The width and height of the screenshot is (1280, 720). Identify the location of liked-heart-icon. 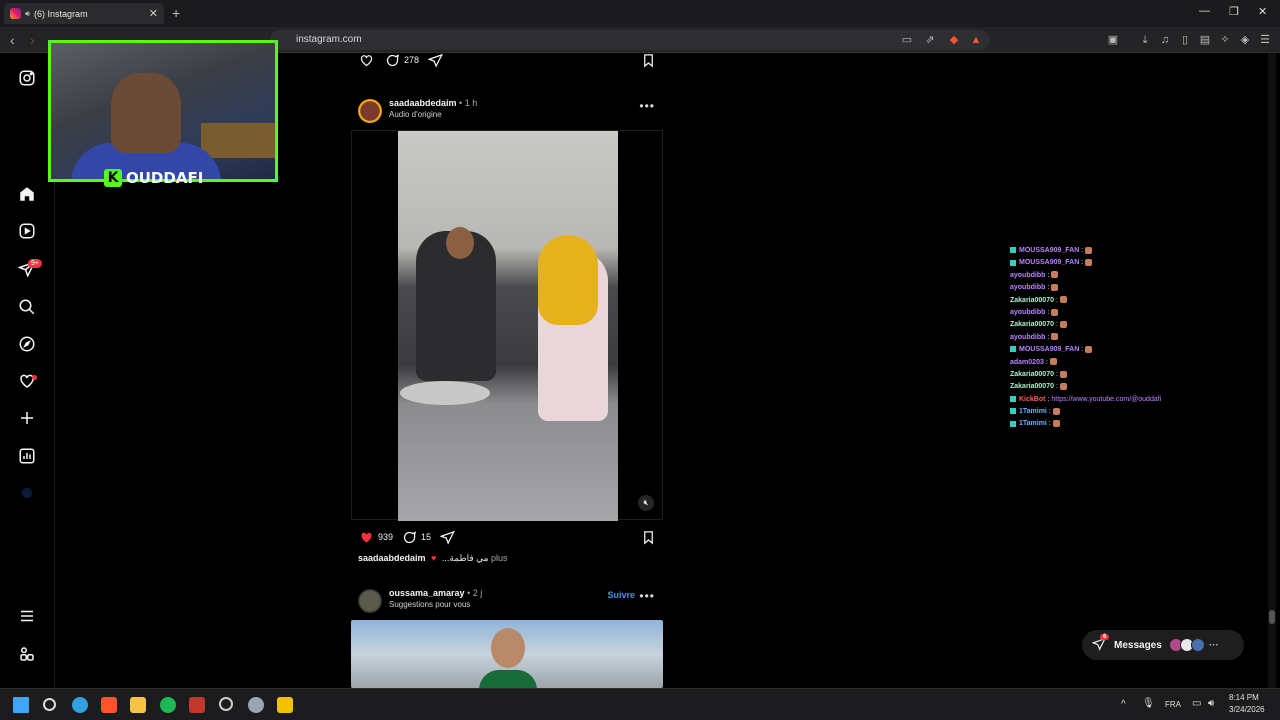
(366, 537).